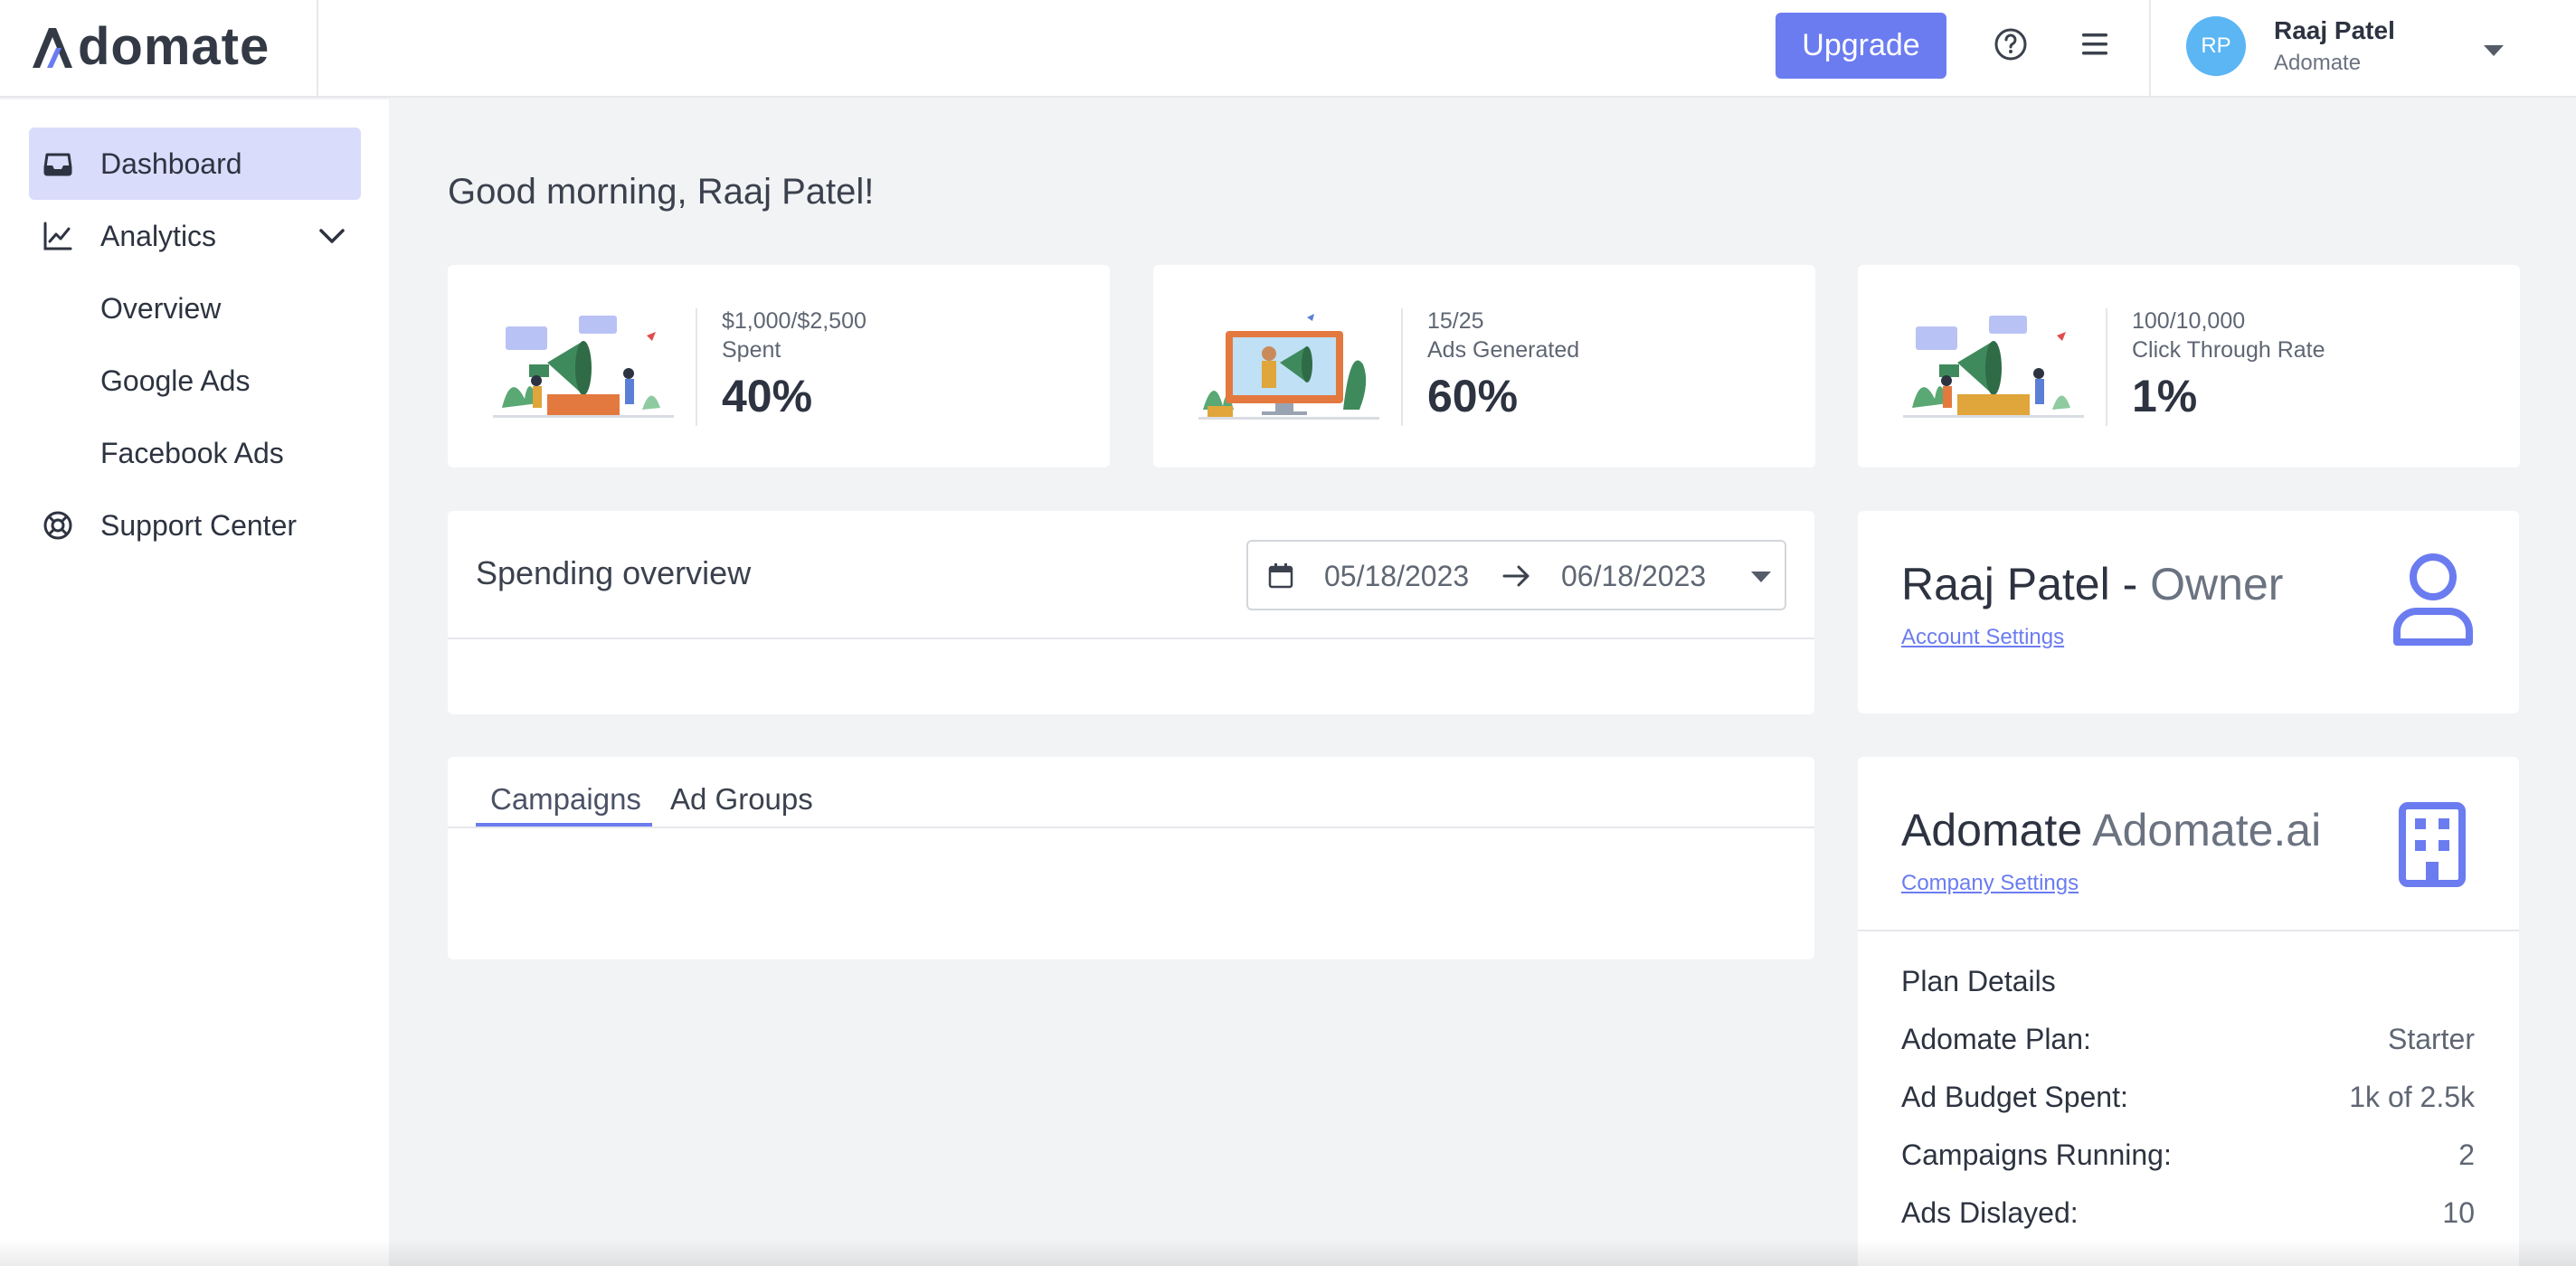  Describe the element at coordinates (1992, 830) in the screenshot. I see `company-name: Adomate` at that location.